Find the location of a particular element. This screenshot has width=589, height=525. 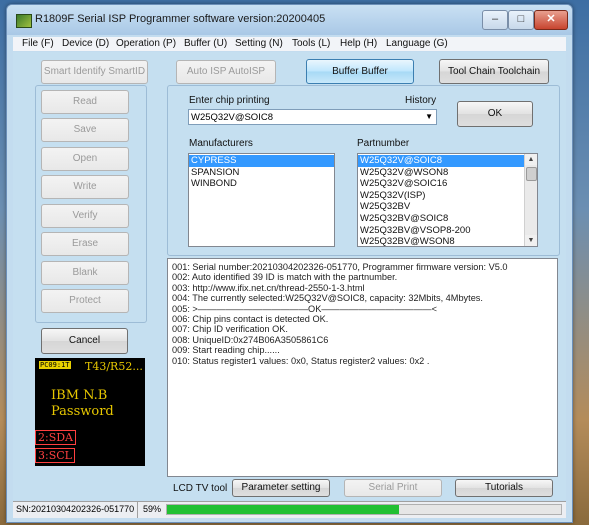

partnumber-item: W25Q32V@WSON8 is located at coordinates (441, 173).